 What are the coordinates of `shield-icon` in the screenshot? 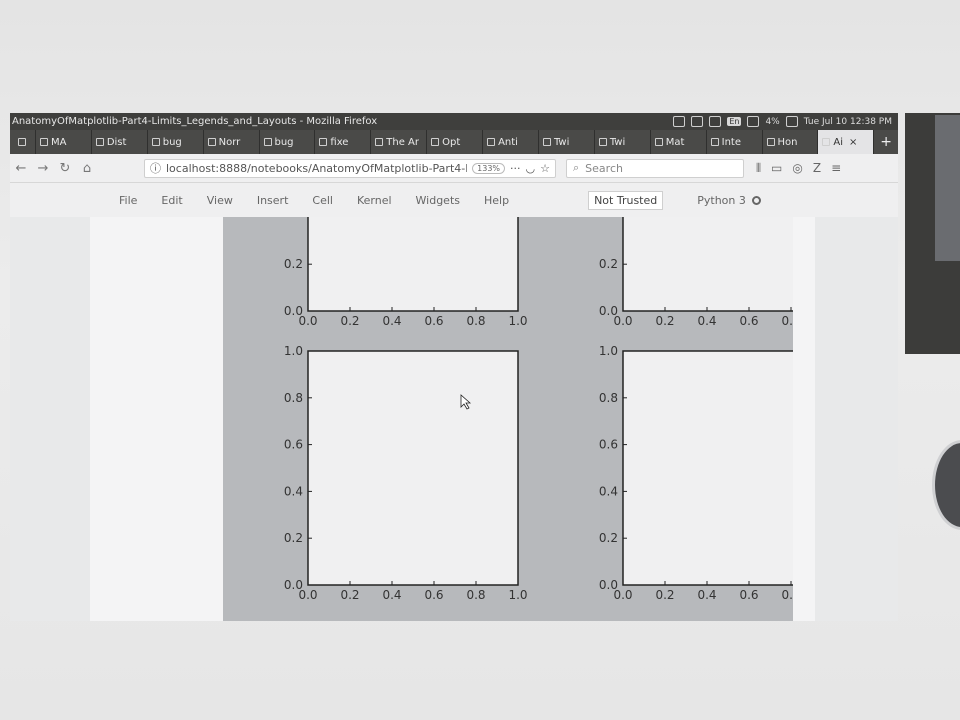 It's located at (679, 121).